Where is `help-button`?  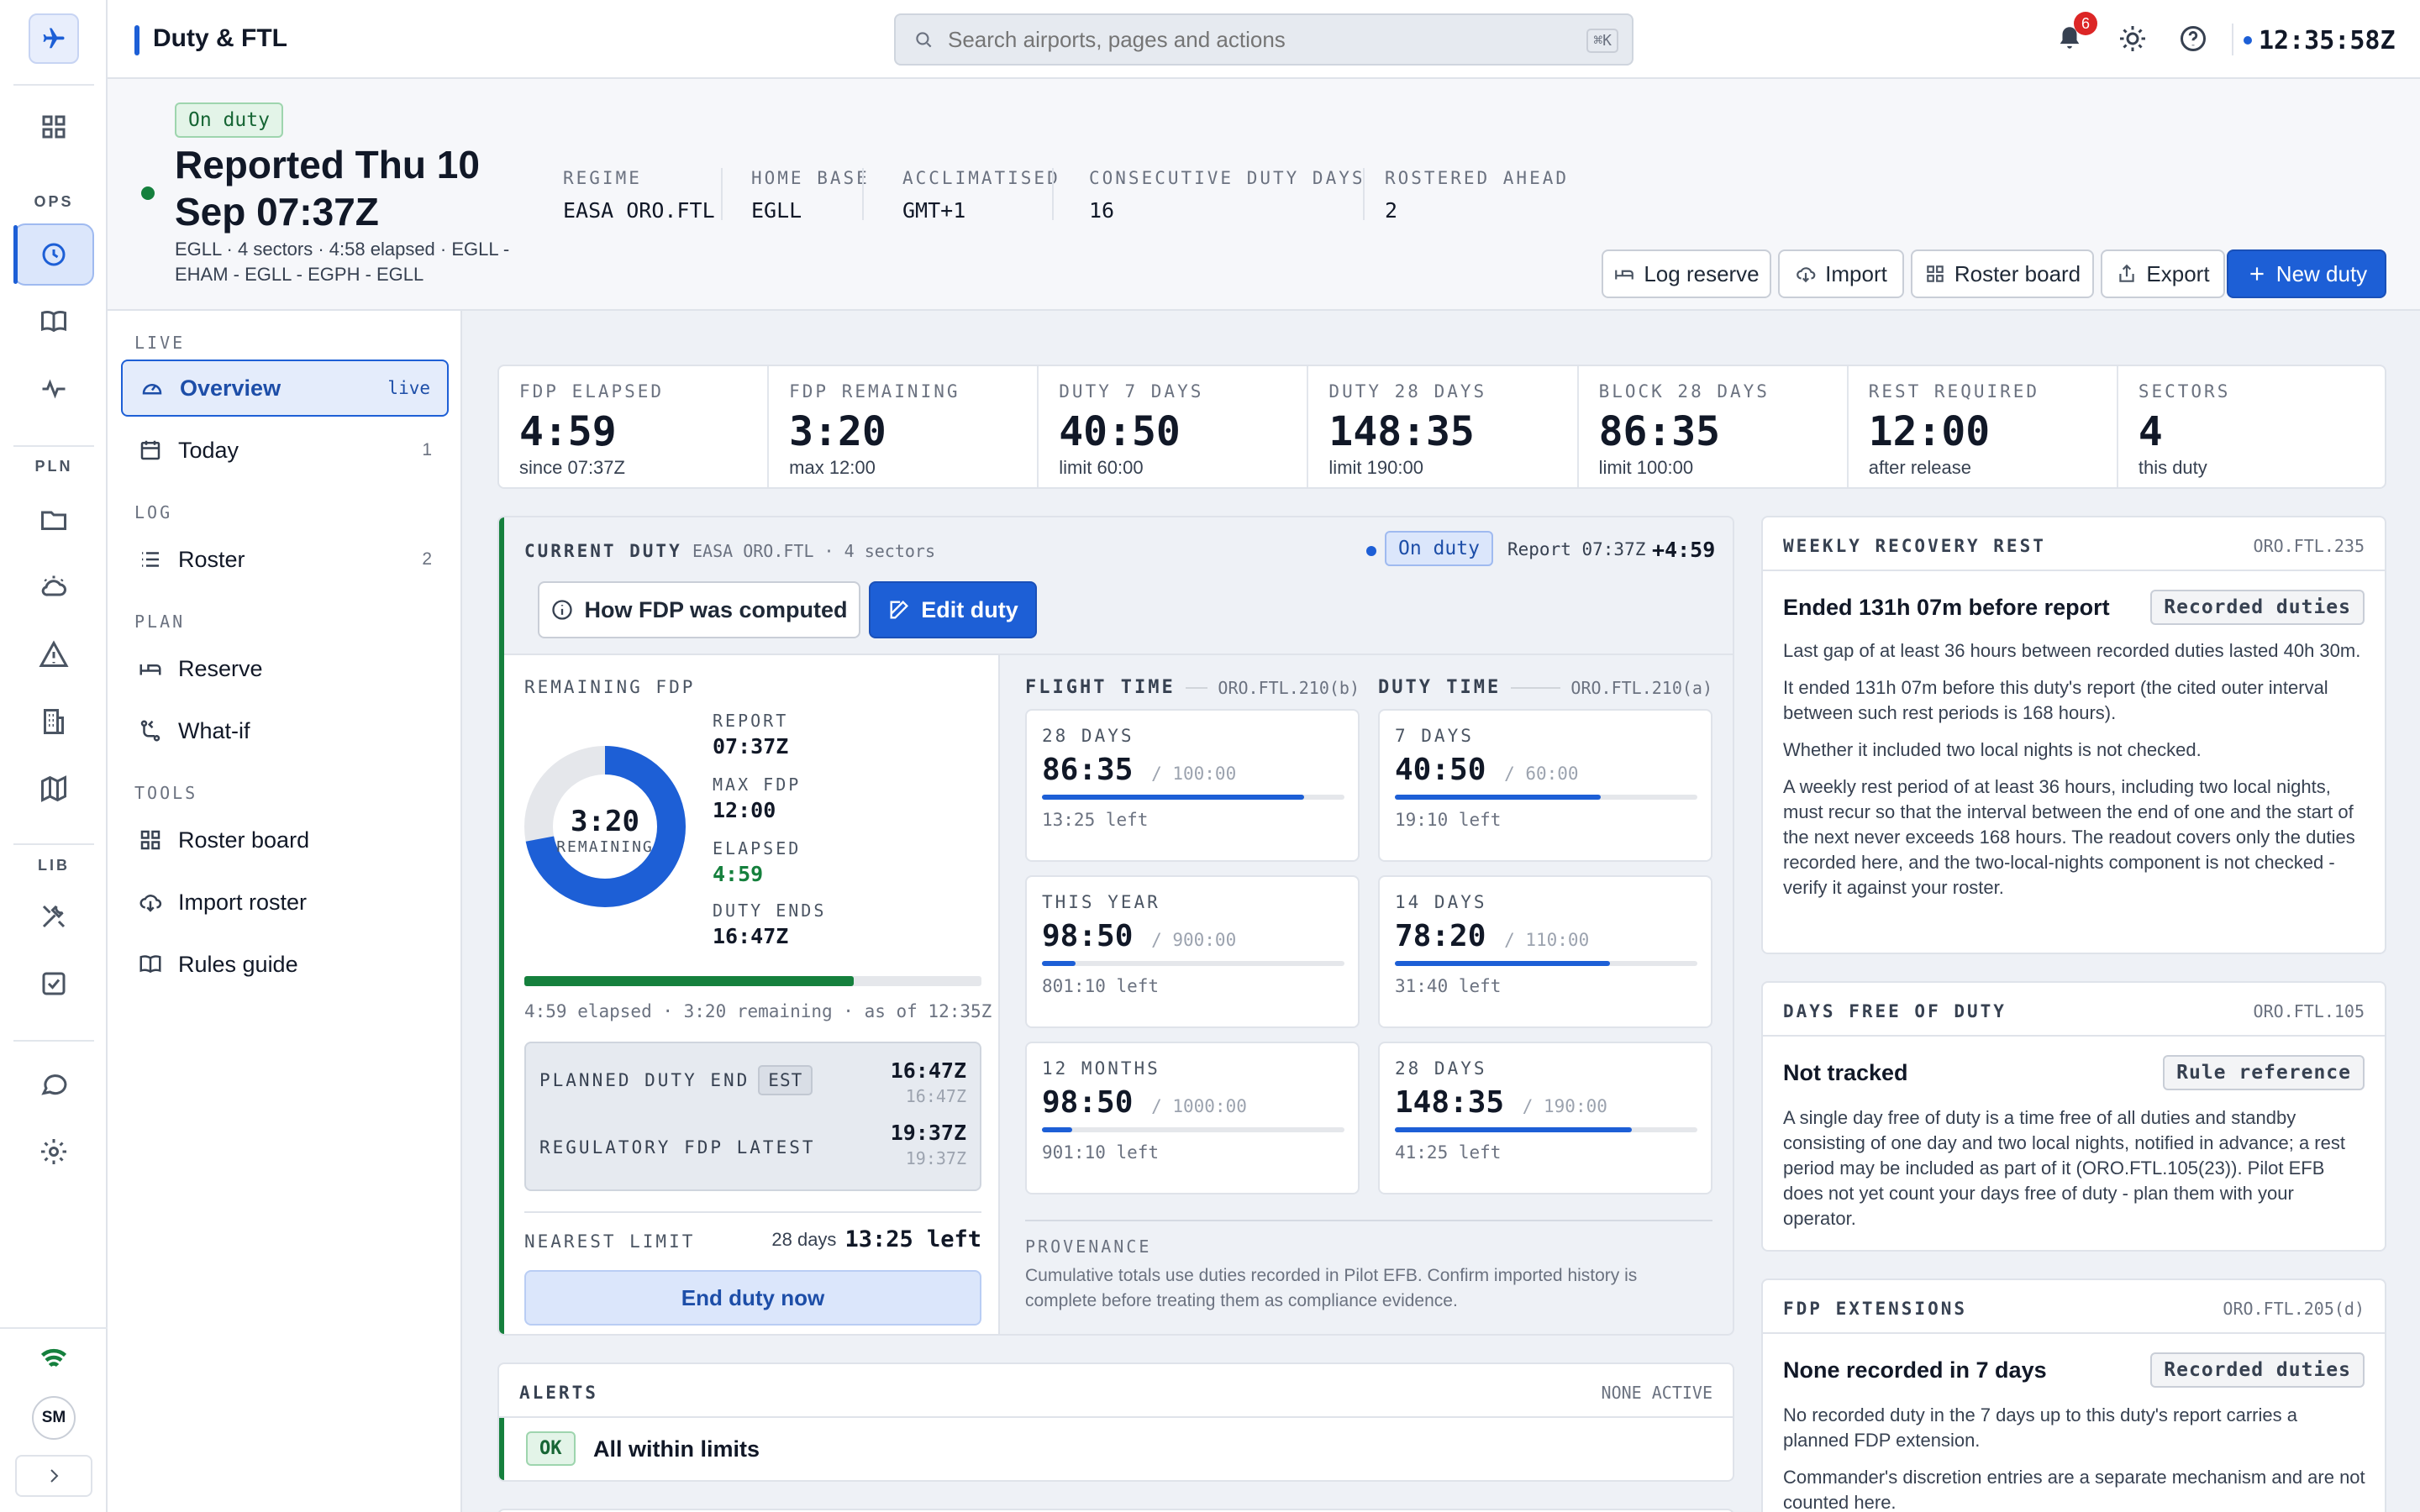 help-button is located at coordinates (2193, 41).